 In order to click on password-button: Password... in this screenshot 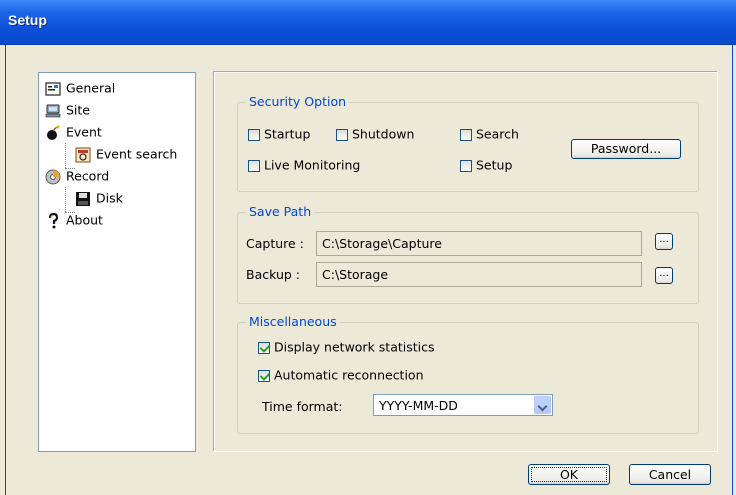, I will do `click(626, 149)`.